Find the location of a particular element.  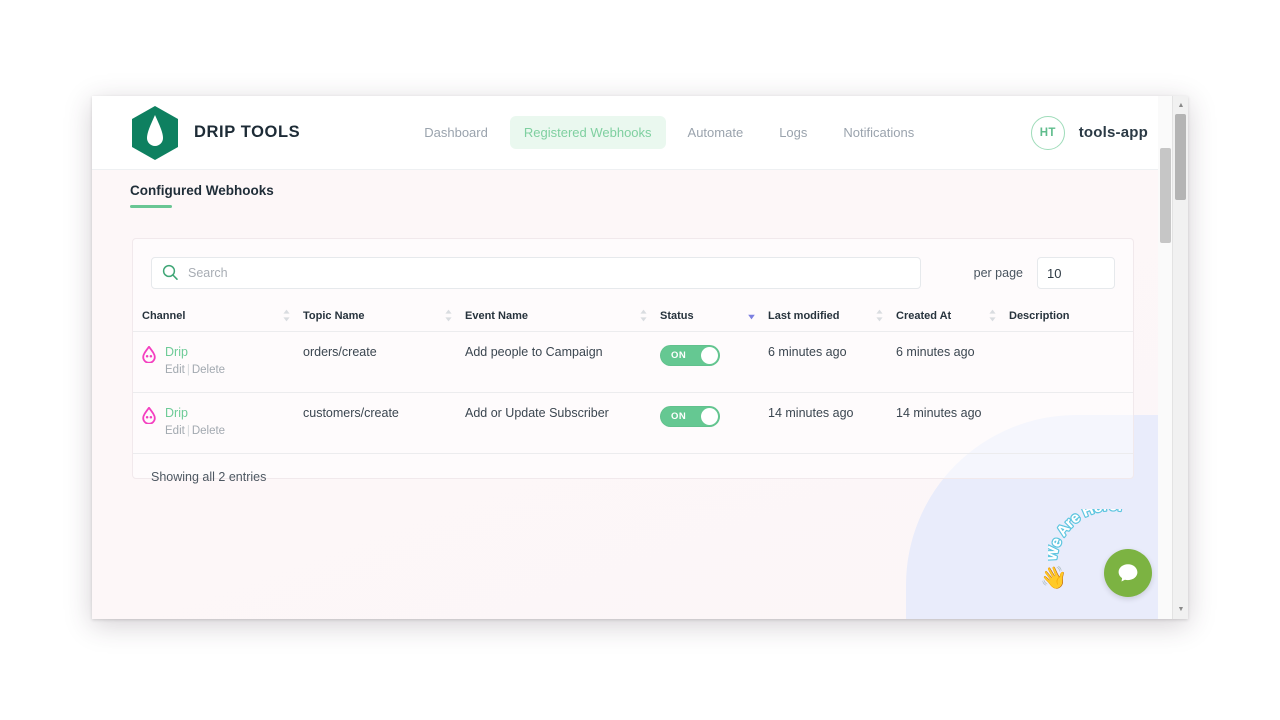

brand: DRIP TOOLS is located at coordinates (215, 132).